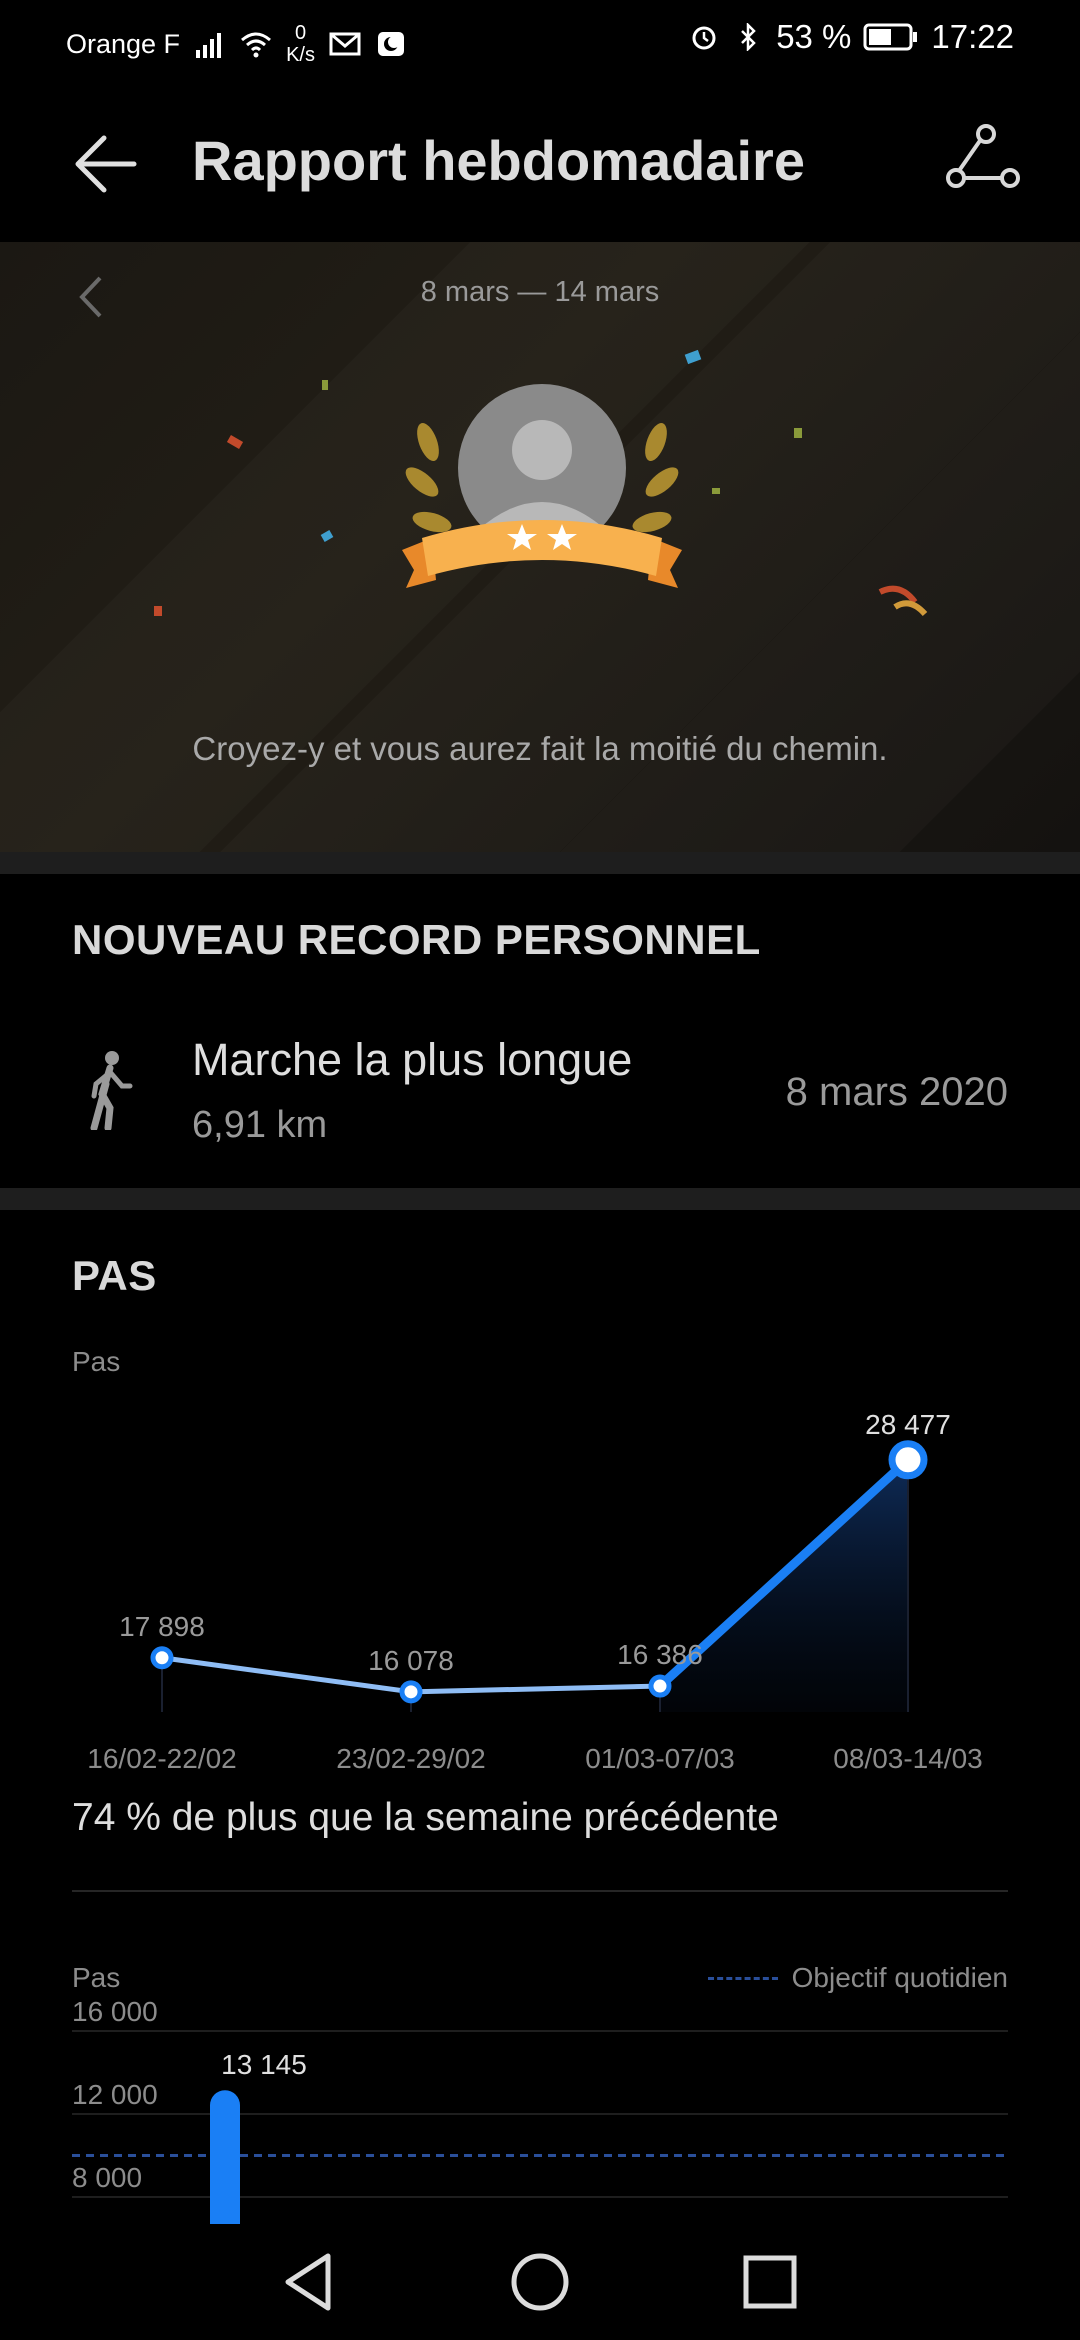  What do you see at coordinates (498, 160) in the screenshot?
I see `page-title: Rapport hebdomadaire` at bounding box center [498, 160].